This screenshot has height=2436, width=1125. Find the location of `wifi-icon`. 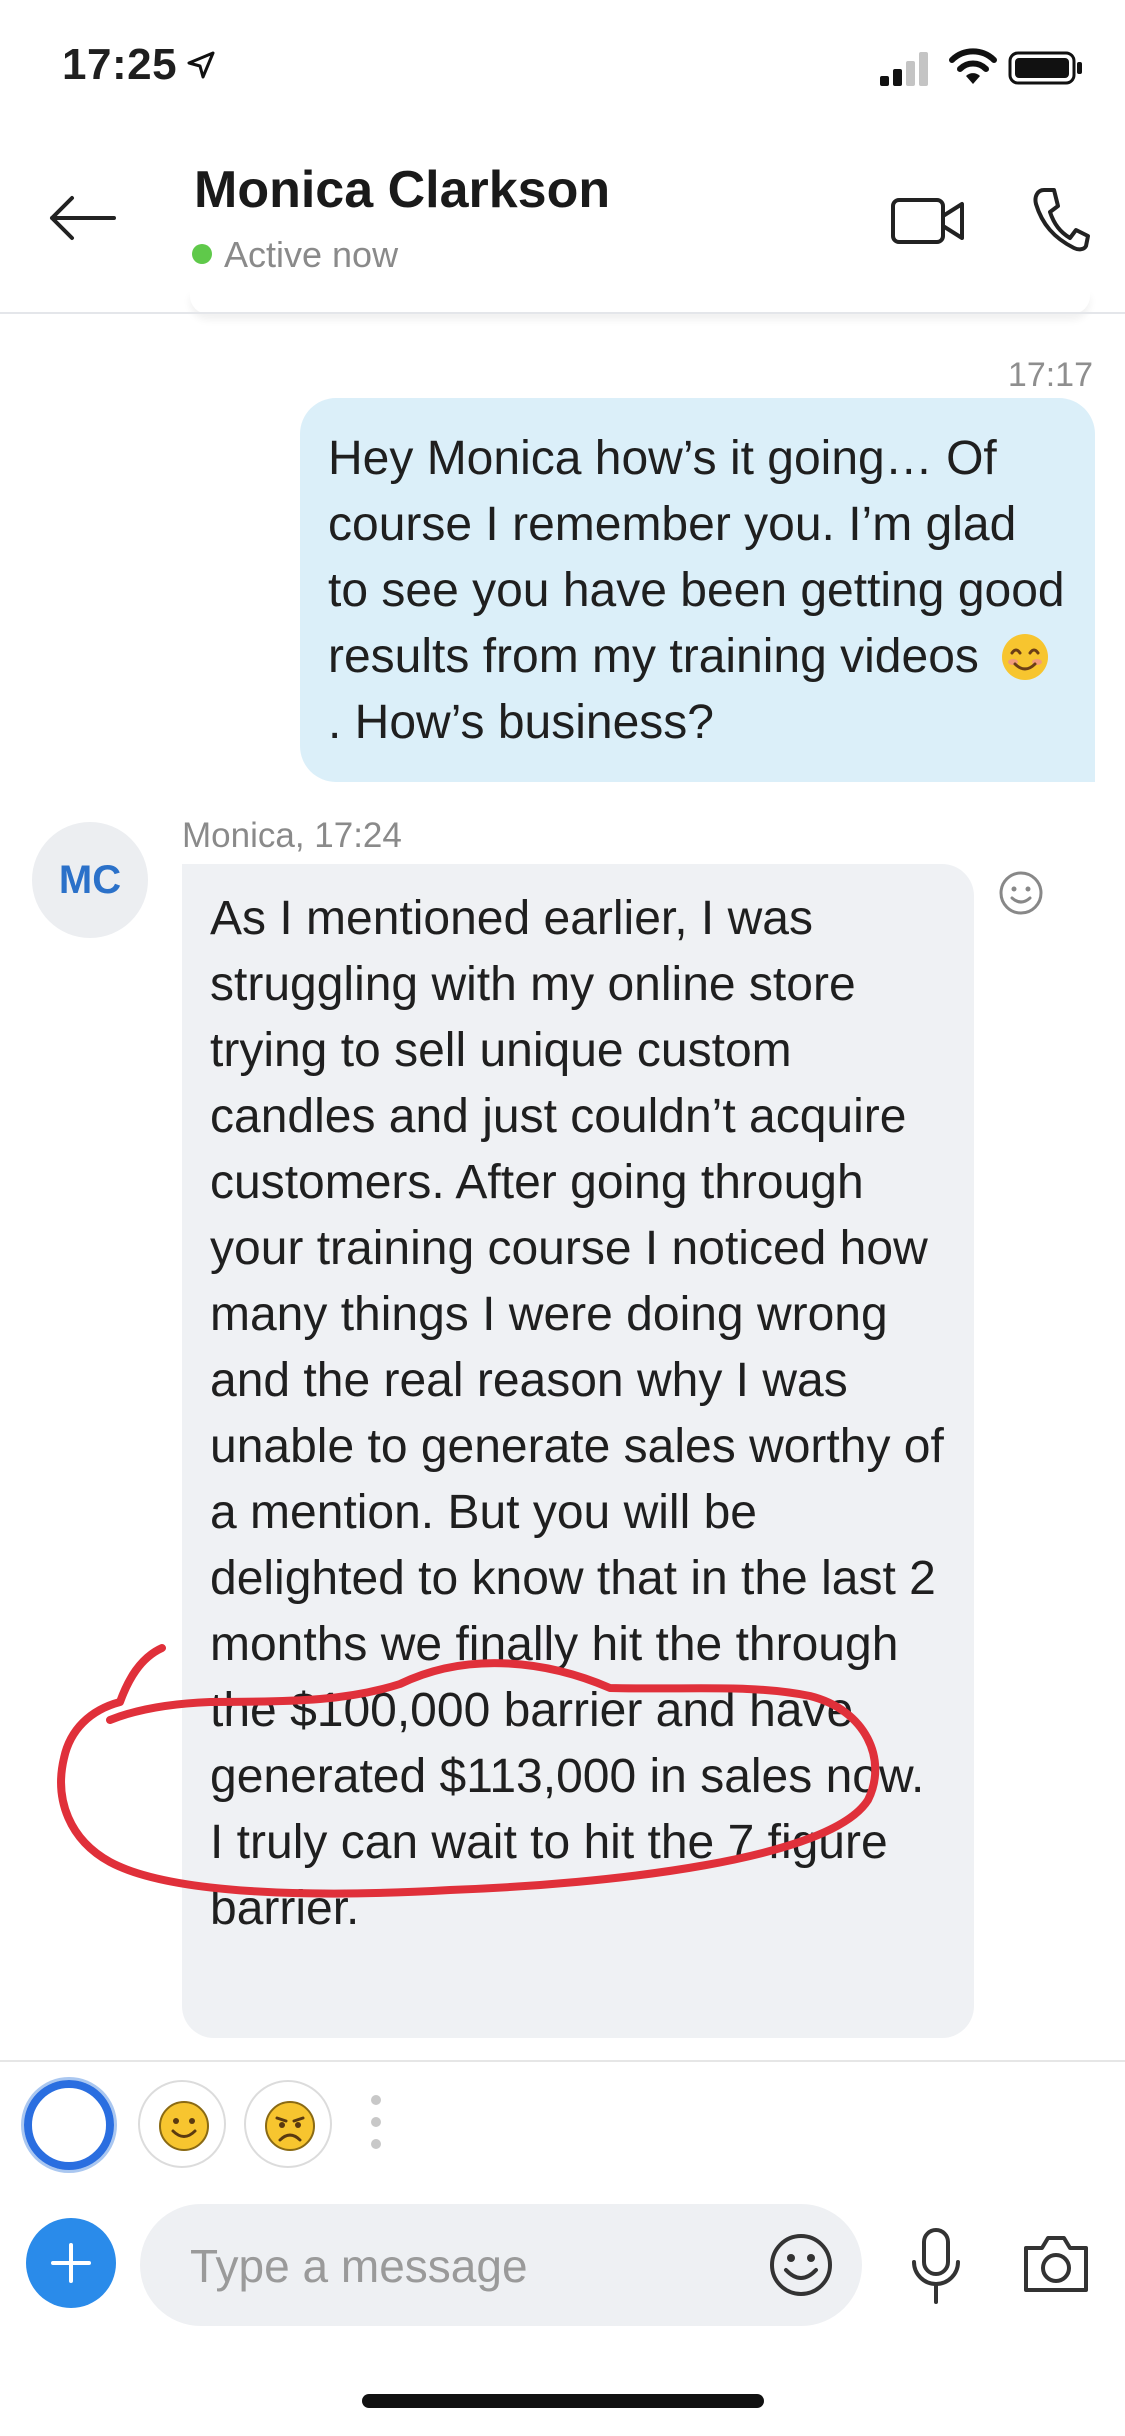

wifi-icon is located at coordinates (973, 66).